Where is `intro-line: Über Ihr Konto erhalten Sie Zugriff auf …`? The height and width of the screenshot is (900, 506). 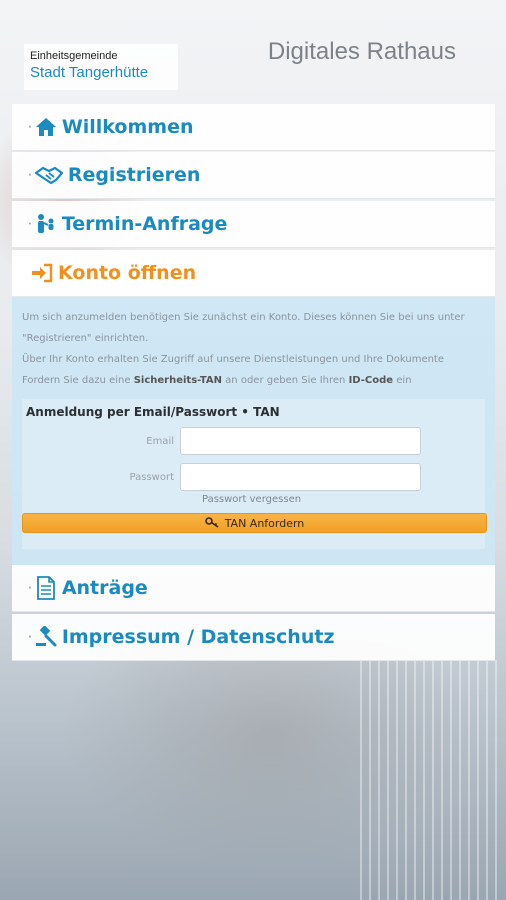 intro-line: Über Ihr Konto erhalten Sie Zugriff auf … is located at coordinates (233, 359).